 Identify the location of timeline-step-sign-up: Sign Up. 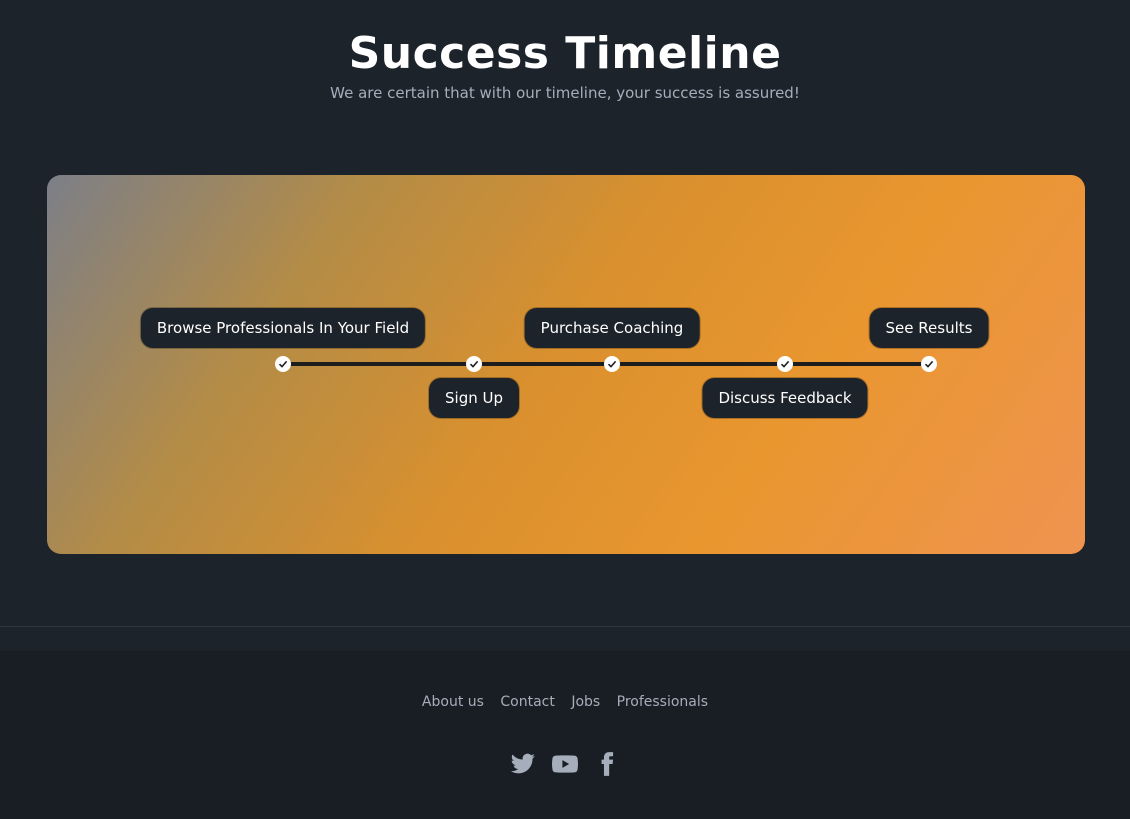
(474, 398).